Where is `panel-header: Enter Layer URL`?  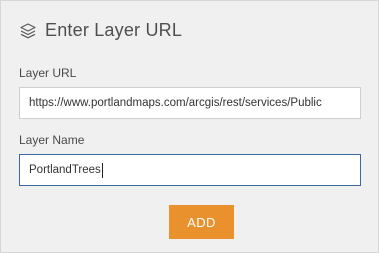 panel-header: Enter Layer URL is located at coordinates (100, 30).